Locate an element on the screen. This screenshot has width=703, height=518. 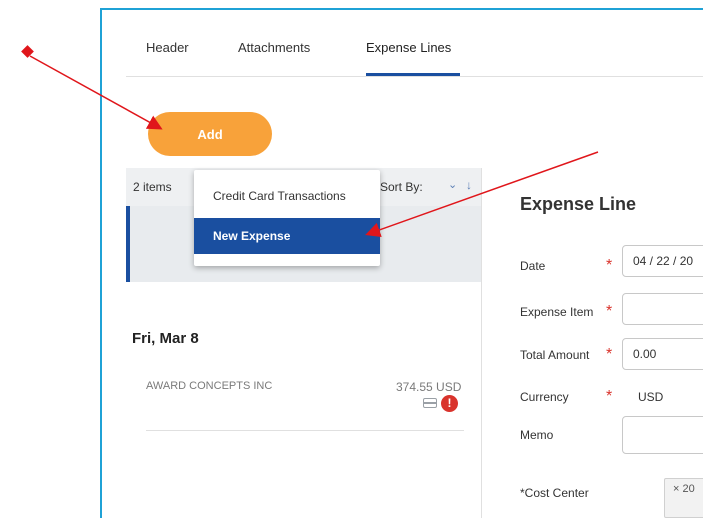
cost-center-pill: × 20 is located at coordinates (683, 498).